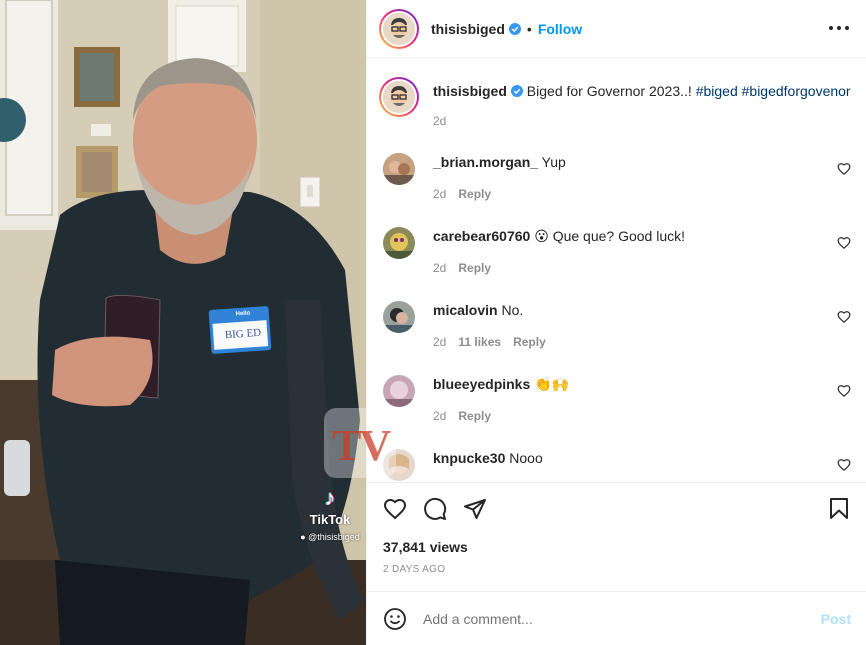 This screenshot has width=866, height=645. Describe the element at coordinates (330, 497) in the screenshot. I see `tiktok-note-icon: ♪` at that location.